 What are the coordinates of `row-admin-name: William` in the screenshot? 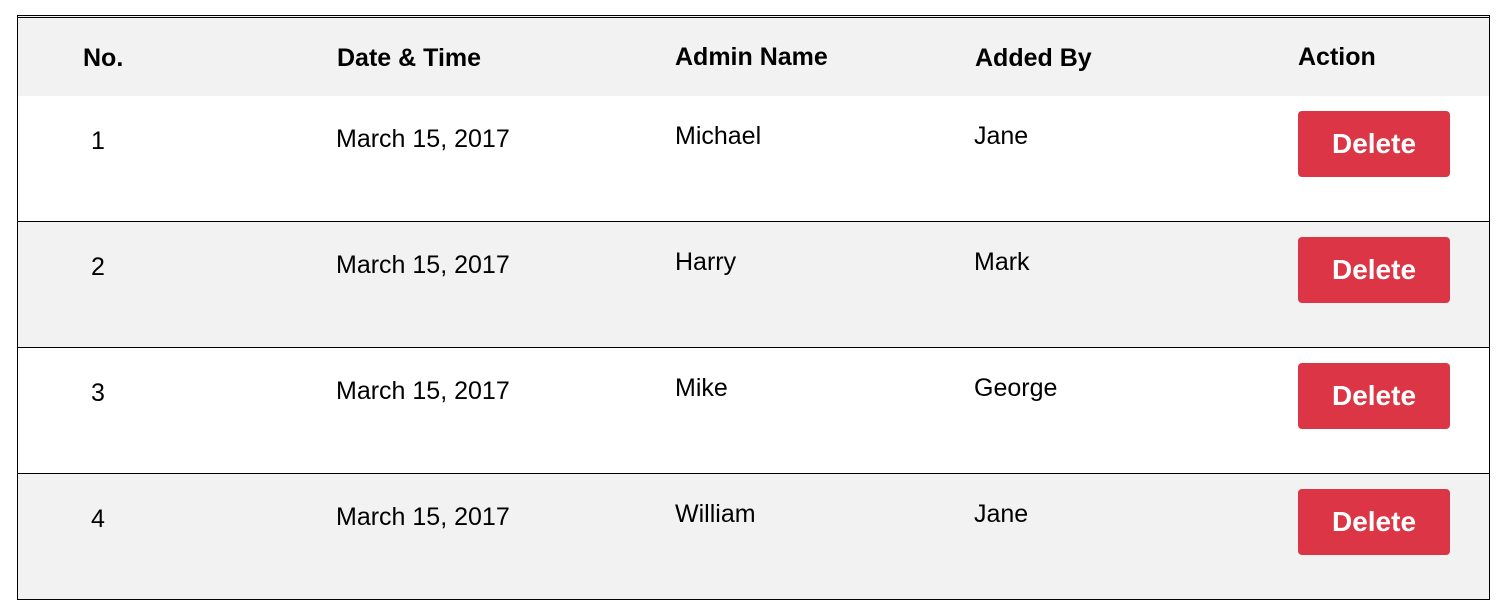 It's located at (715, 514).